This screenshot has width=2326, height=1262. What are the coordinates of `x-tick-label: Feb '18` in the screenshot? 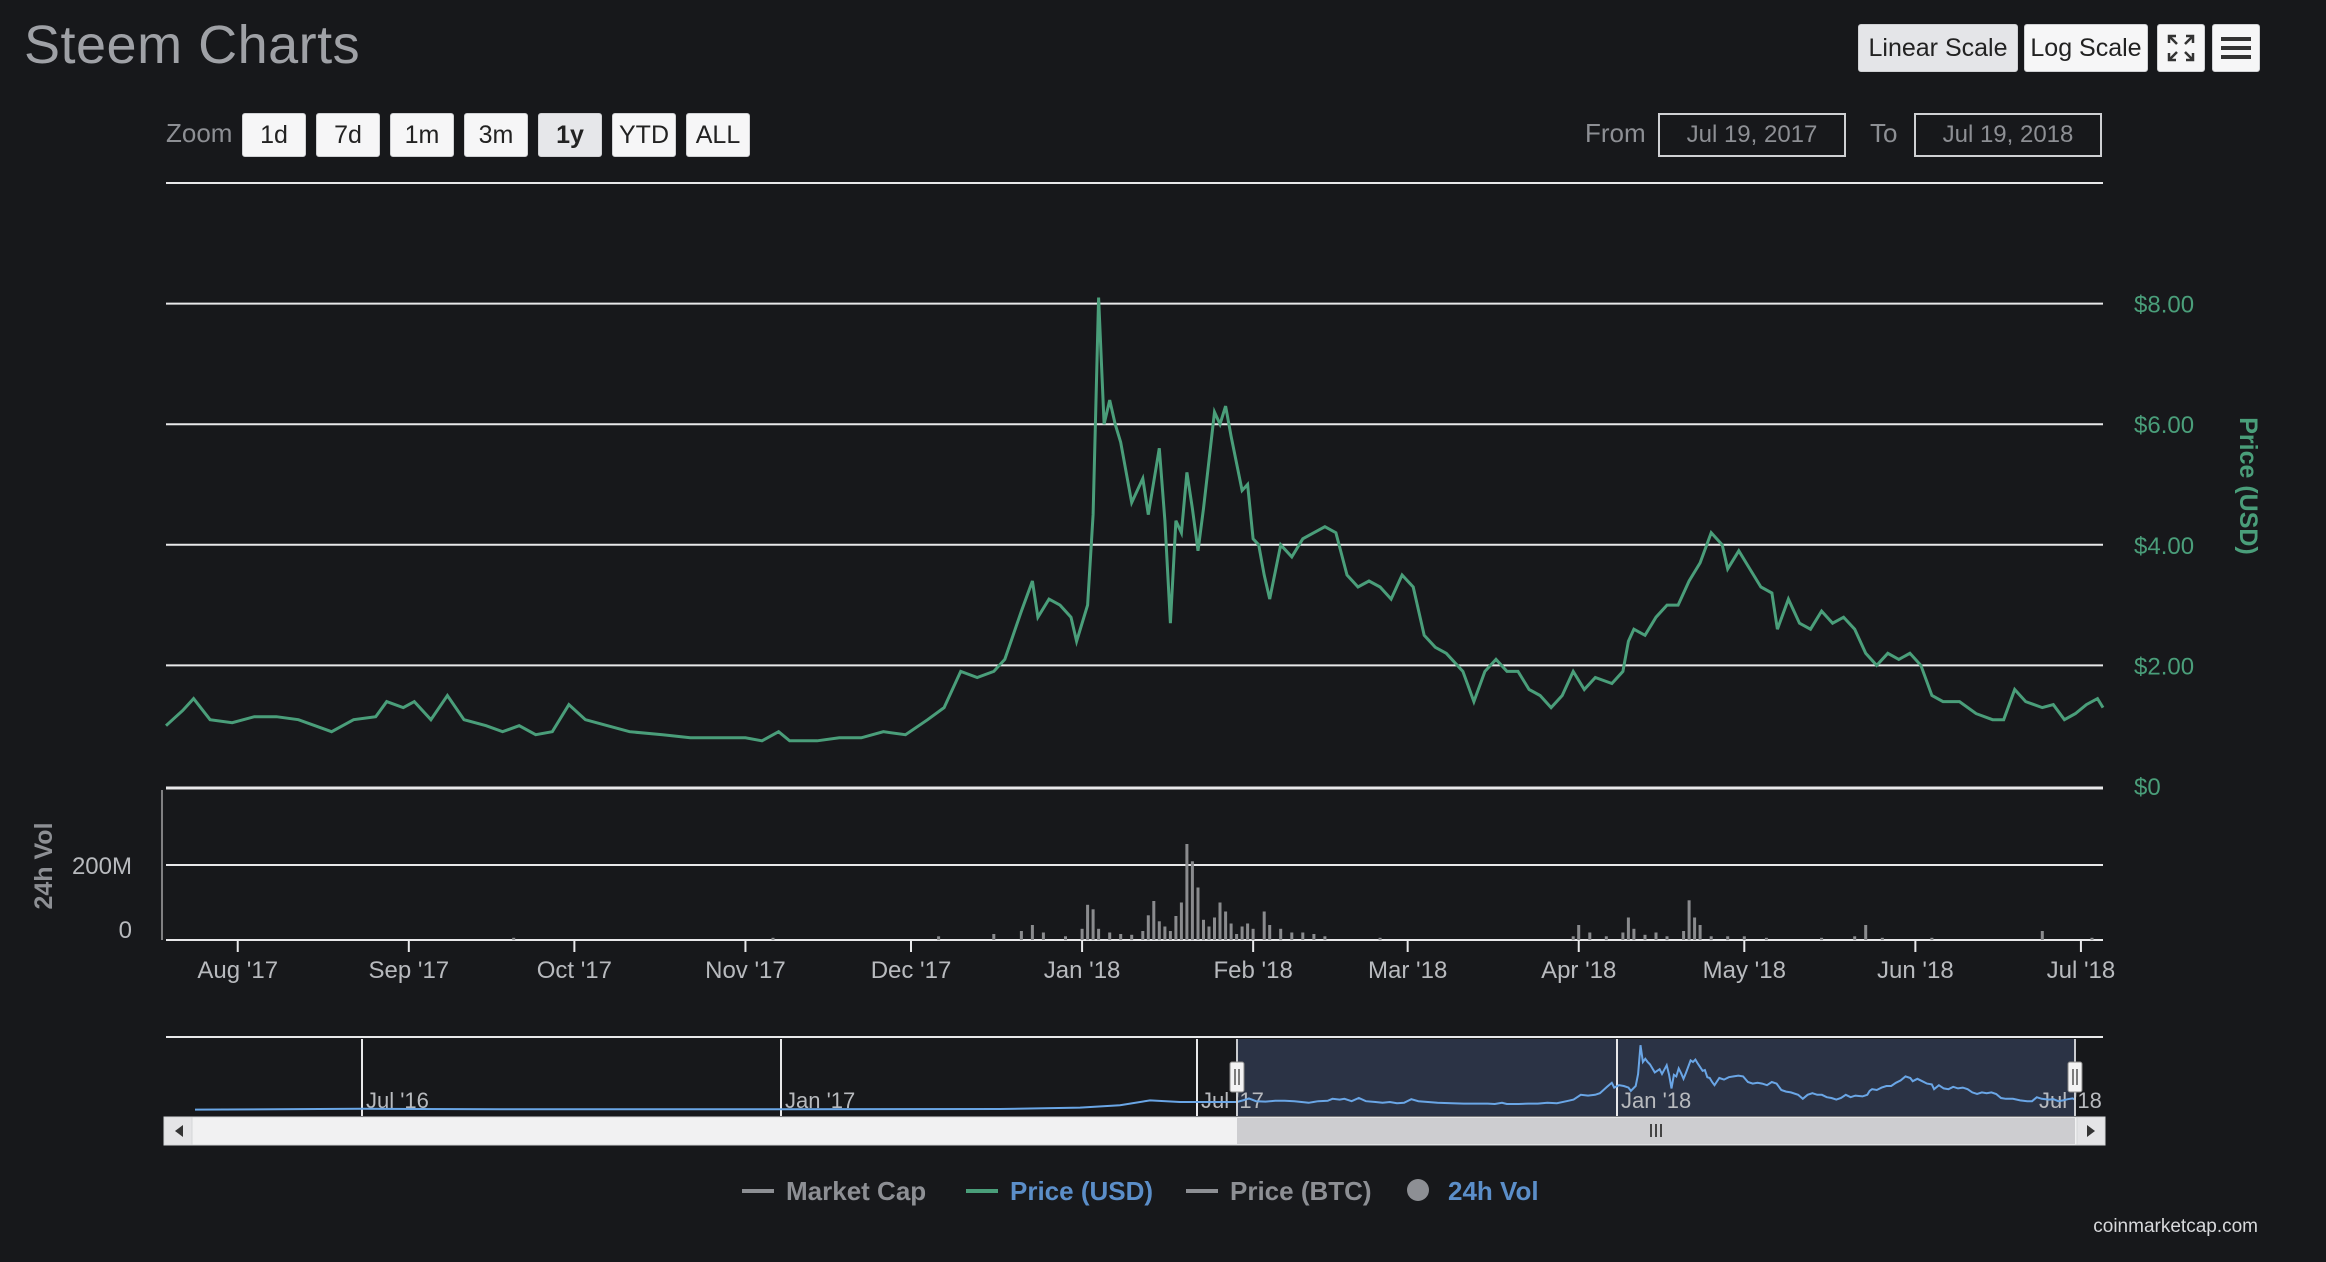 It's located at (1252, 970).